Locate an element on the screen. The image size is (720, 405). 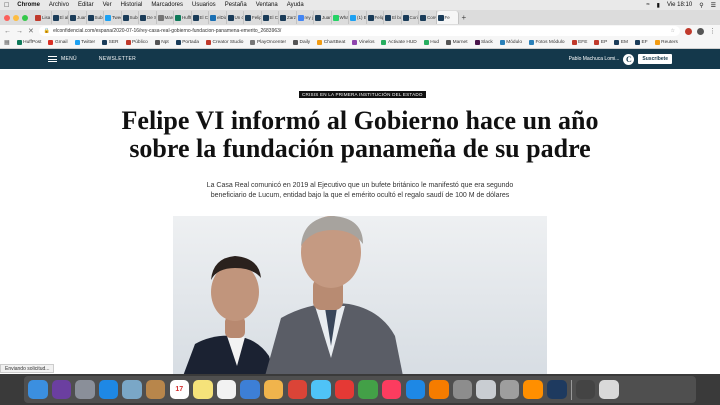
menu-item-editar: Editar is located at coordinates (86, 5).